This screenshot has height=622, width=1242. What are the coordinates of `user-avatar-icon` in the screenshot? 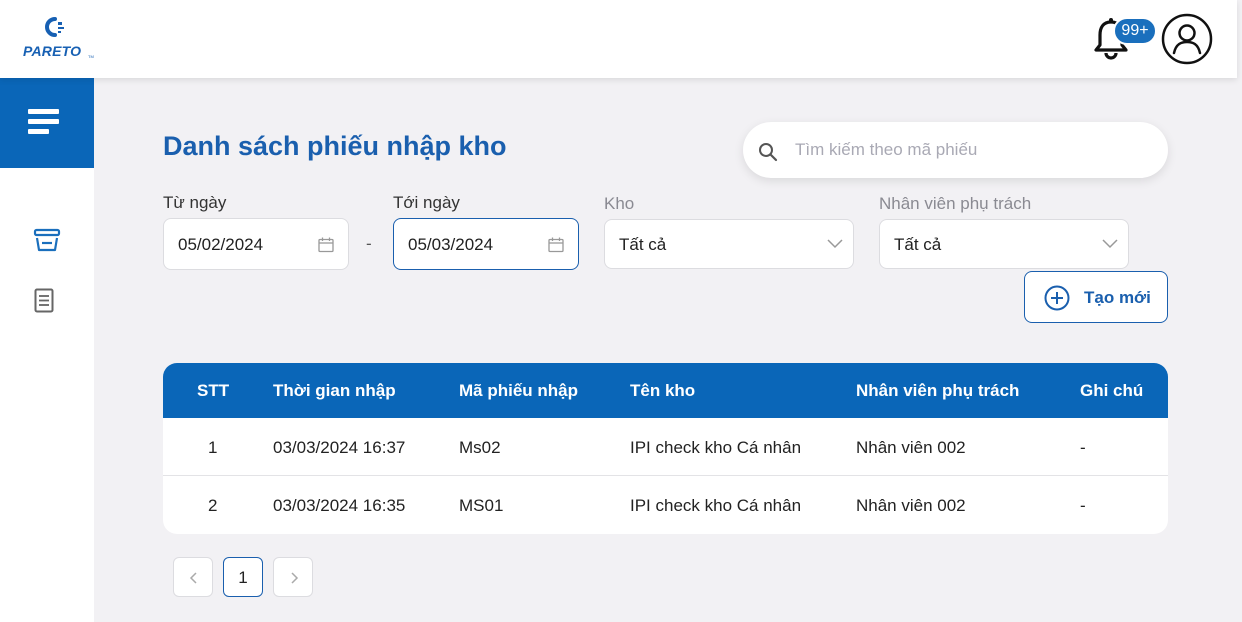 It's located at (1187, 39).